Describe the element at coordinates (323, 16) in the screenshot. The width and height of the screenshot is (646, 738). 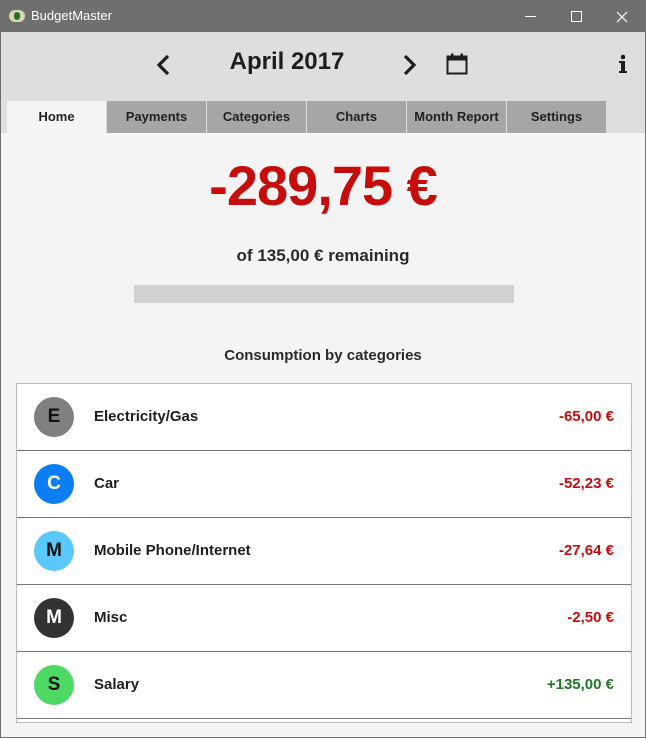
I see `title-bar: BudgetMaster` at that location.